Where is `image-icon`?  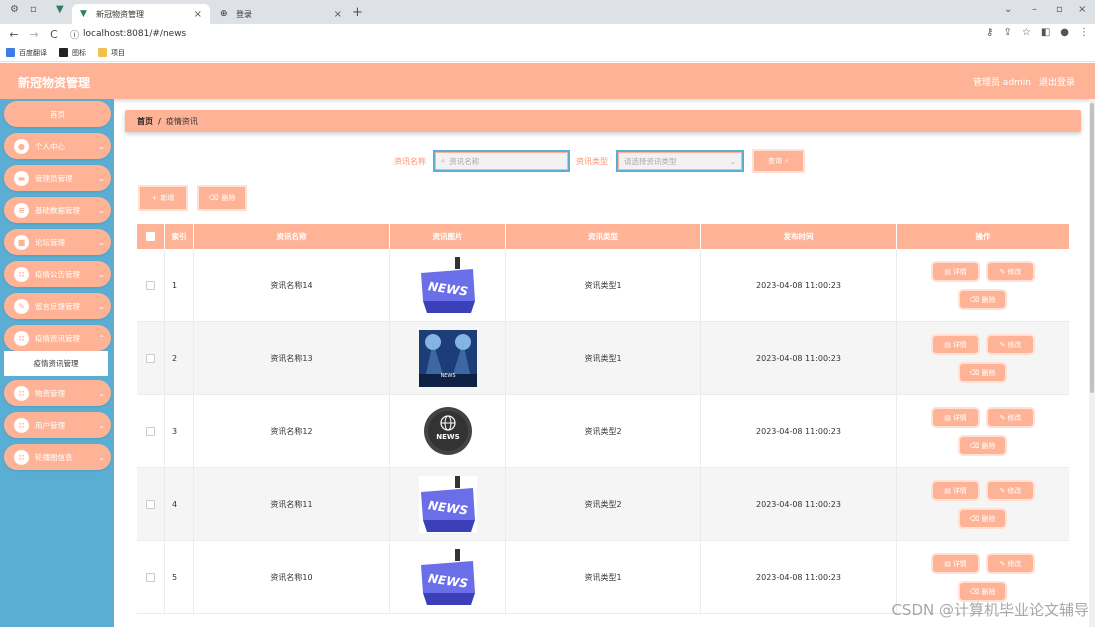 image-icon is located at coordinates (63, 52).